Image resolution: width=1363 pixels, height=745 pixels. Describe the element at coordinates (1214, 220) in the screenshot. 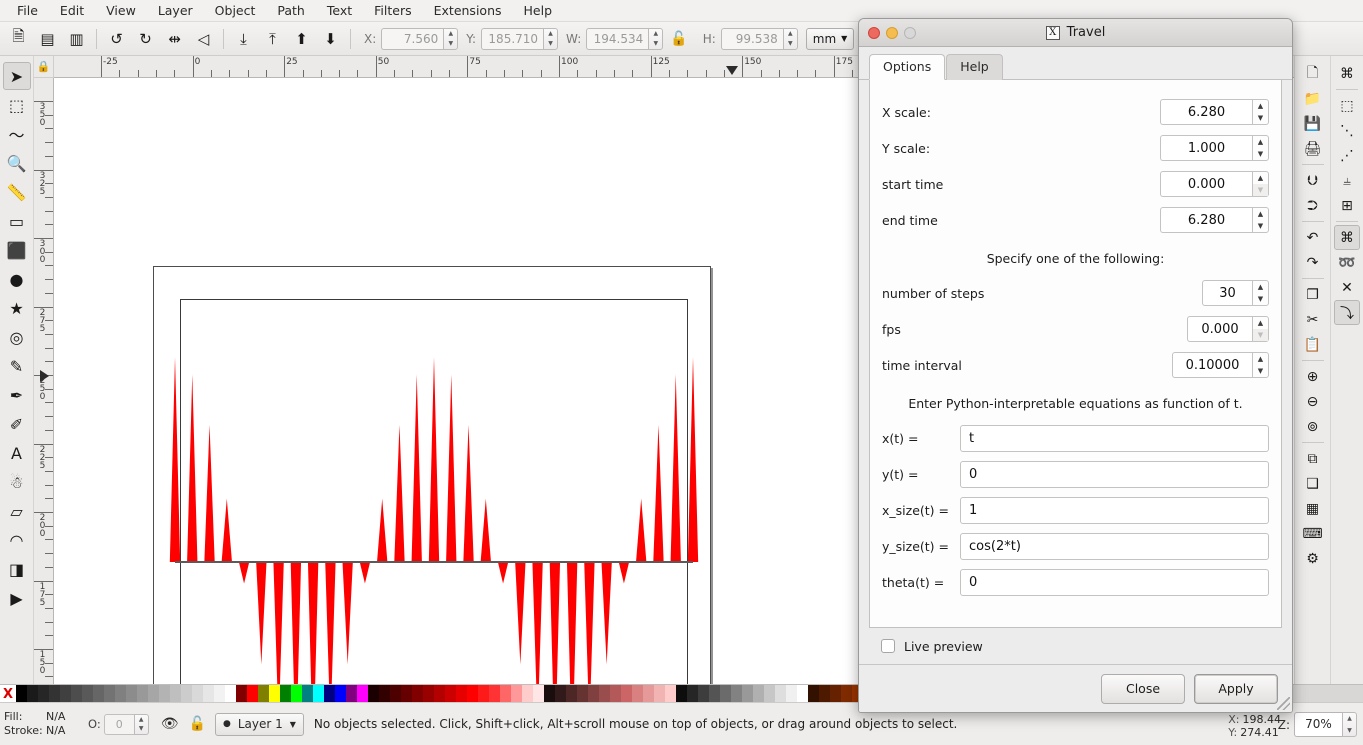

I see `end-time-stepper: ▲▼` at that location.